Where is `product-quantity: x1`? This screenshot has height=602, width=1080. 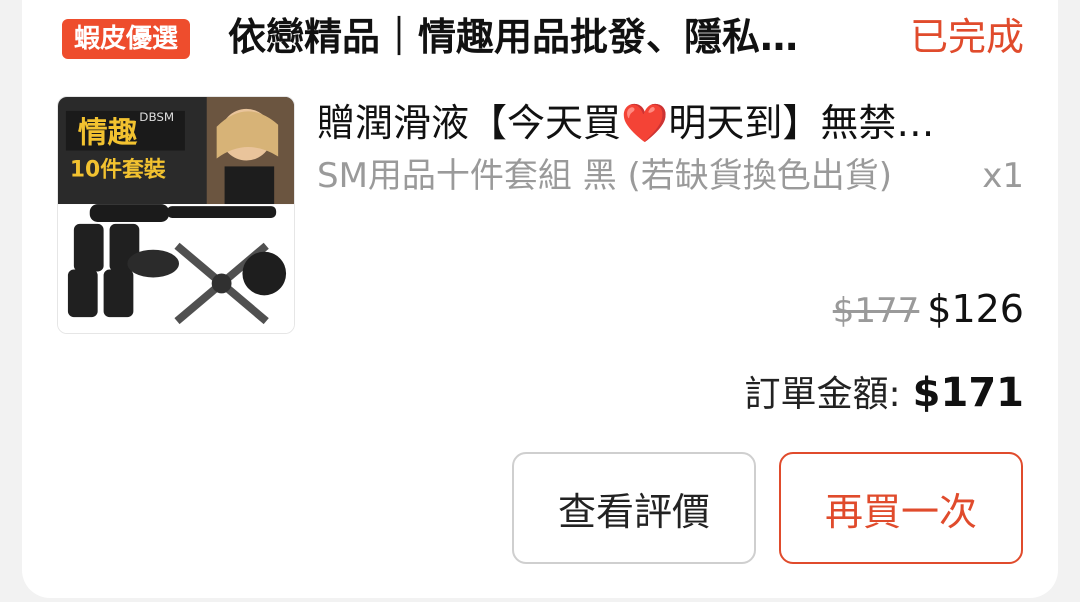
product-quantity: x1 is located at coordinates (1003, 176).